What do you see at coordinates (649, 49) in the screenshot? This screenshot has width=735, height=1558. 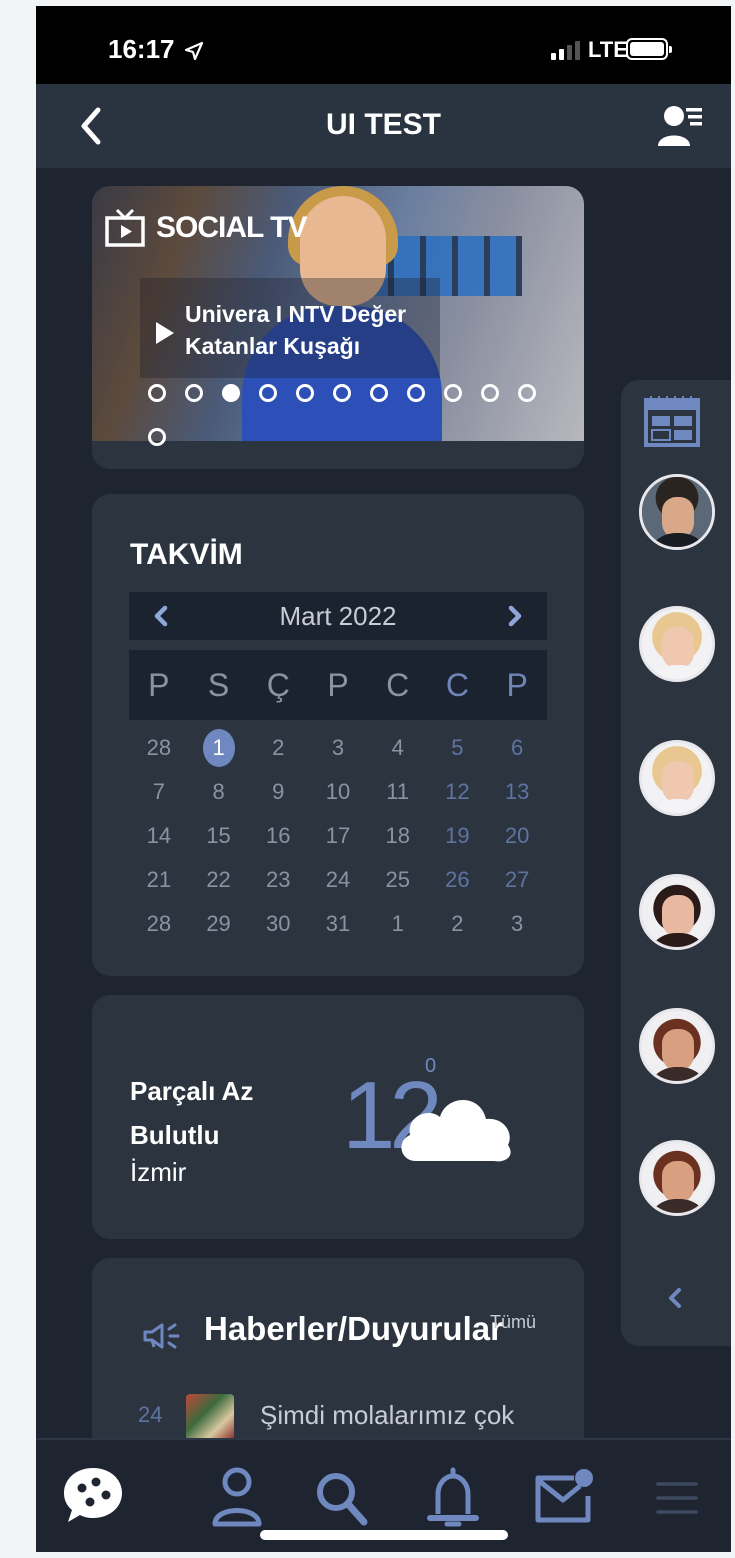 I see `battery-icon` at bounding box center [649, 49].